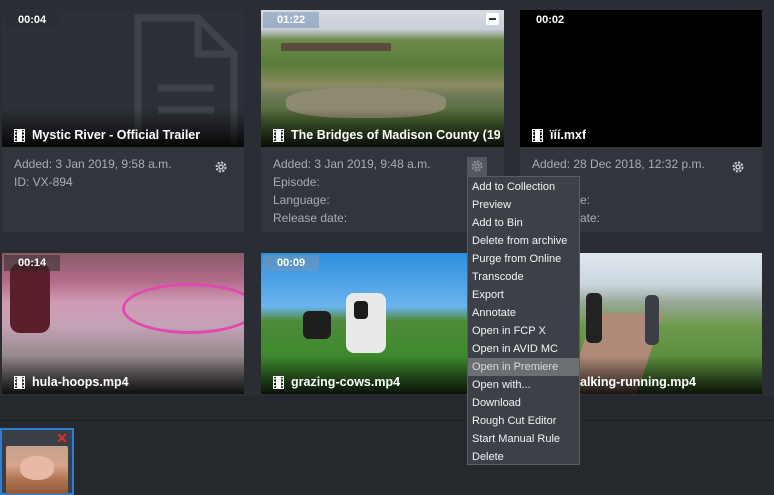  I want to click on bin-item: ✕, so click(37, 461).